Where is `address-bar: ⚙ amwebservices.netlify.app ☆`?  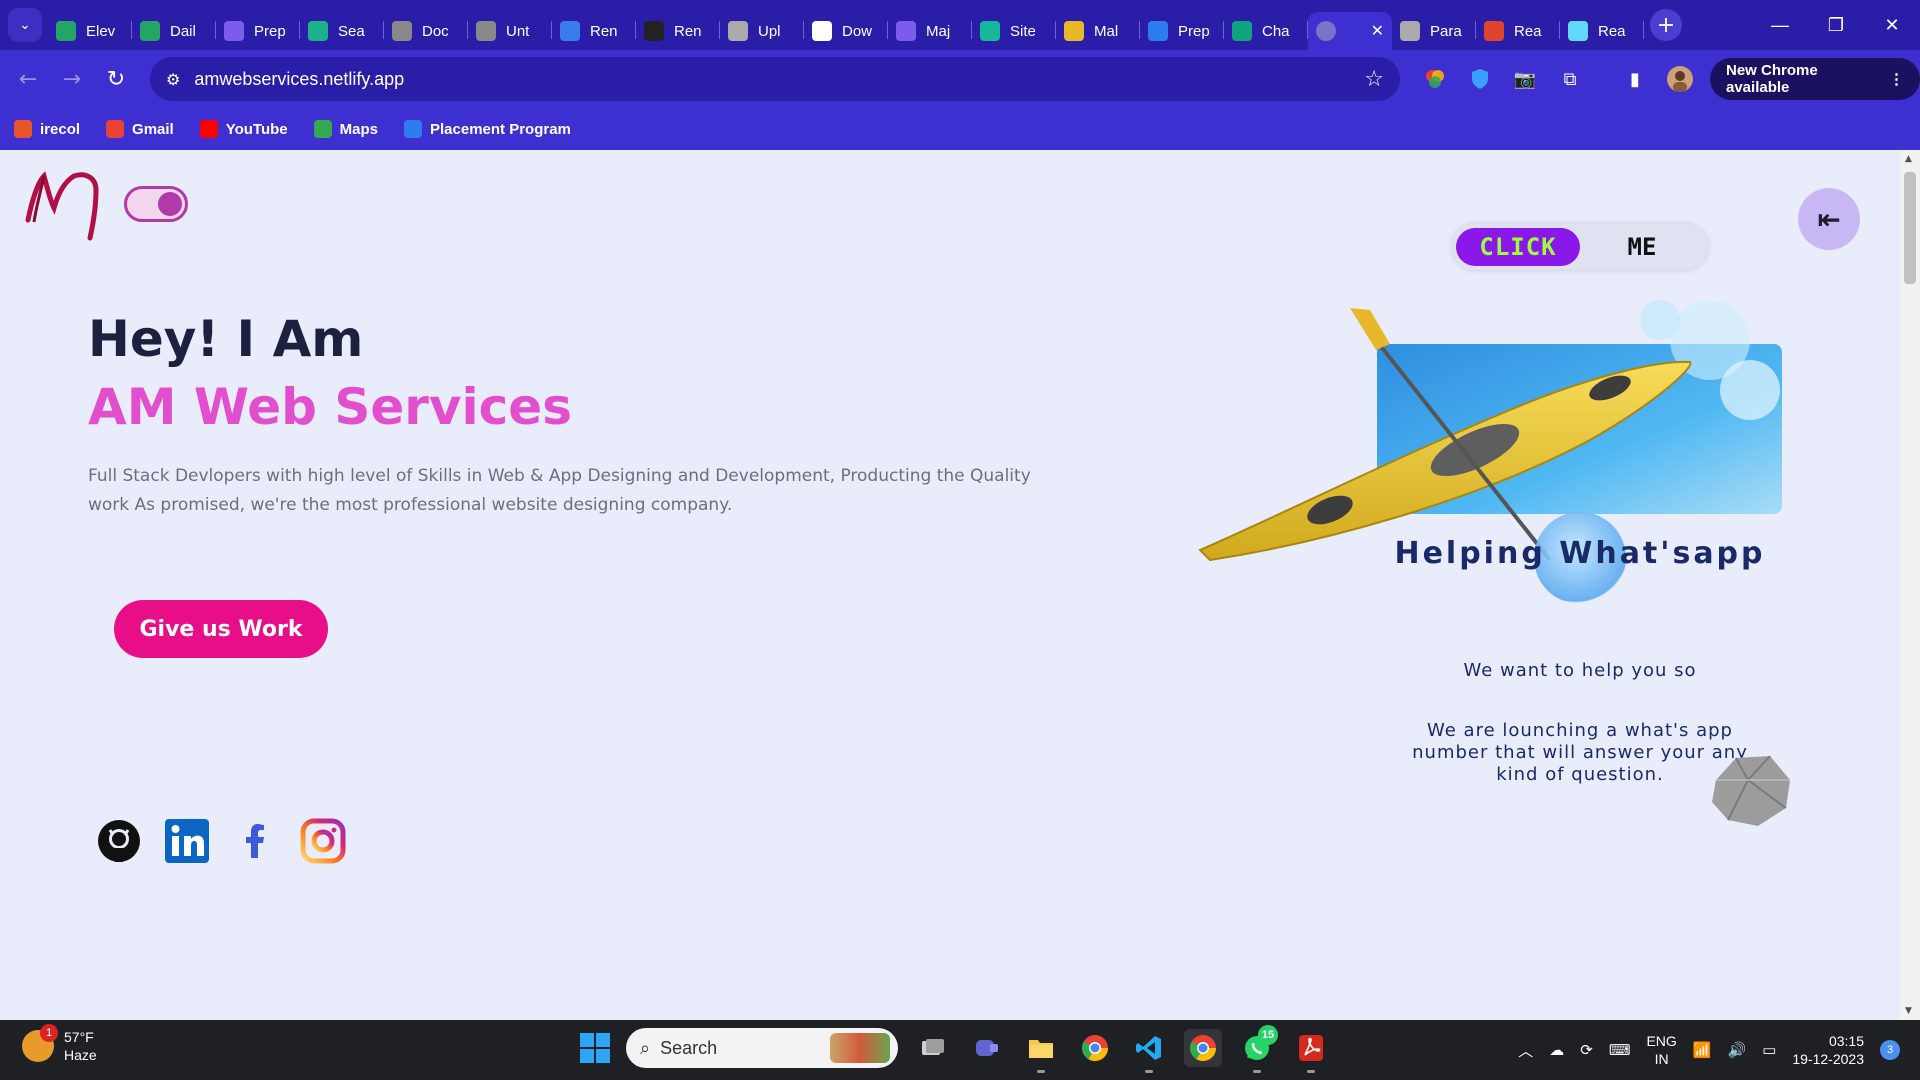
address-bar: ⚙ amwebservices.netlify.app ☆ is located at coordinates (775, 79).